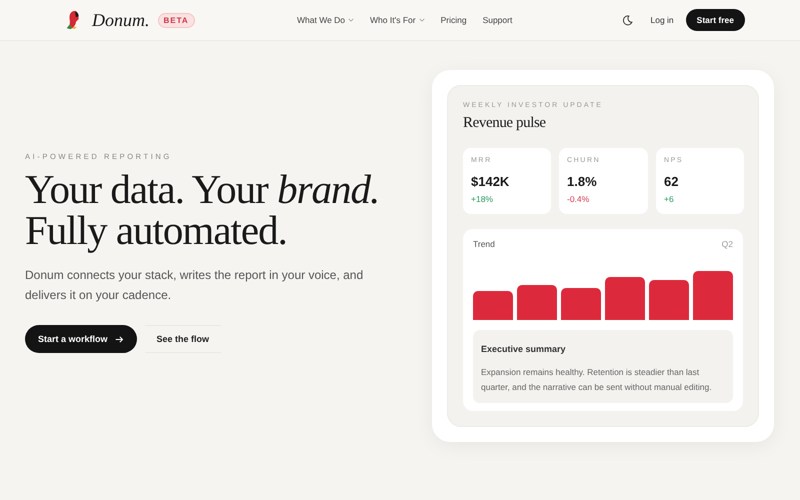 Image resolution: width=800 pixels, height=500 pixels. I want to click on start-workflow-button: Start a workflow, so click(81, 339).